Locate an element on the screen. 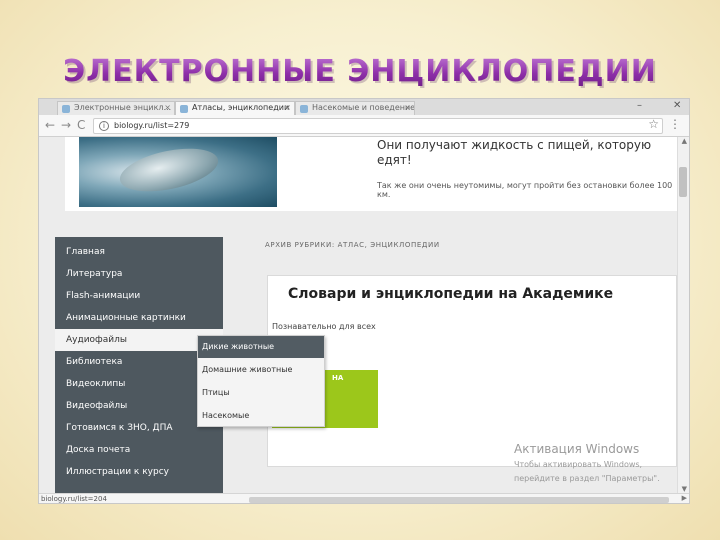  sidebar-item-home: Главная is located at coordinates (139, 252).